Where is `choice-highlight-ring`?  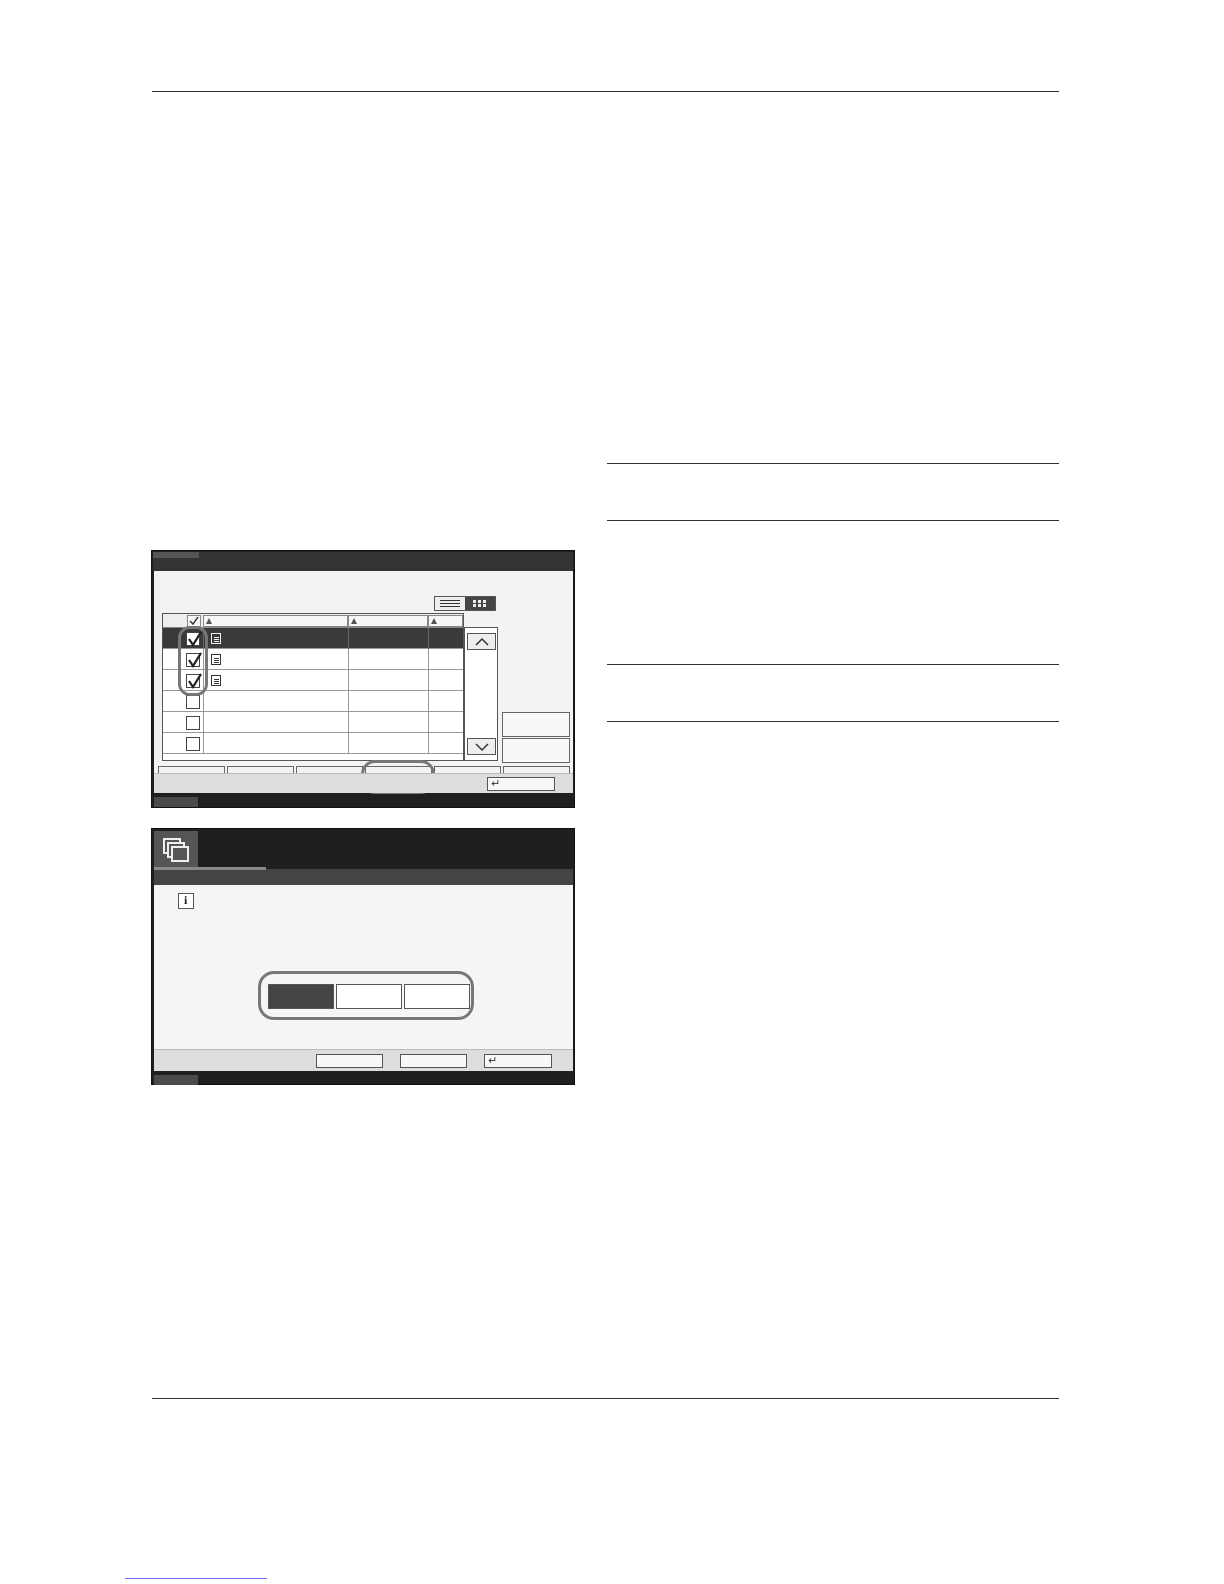
choice-highlight-ring is located at coordinates (366, 995).